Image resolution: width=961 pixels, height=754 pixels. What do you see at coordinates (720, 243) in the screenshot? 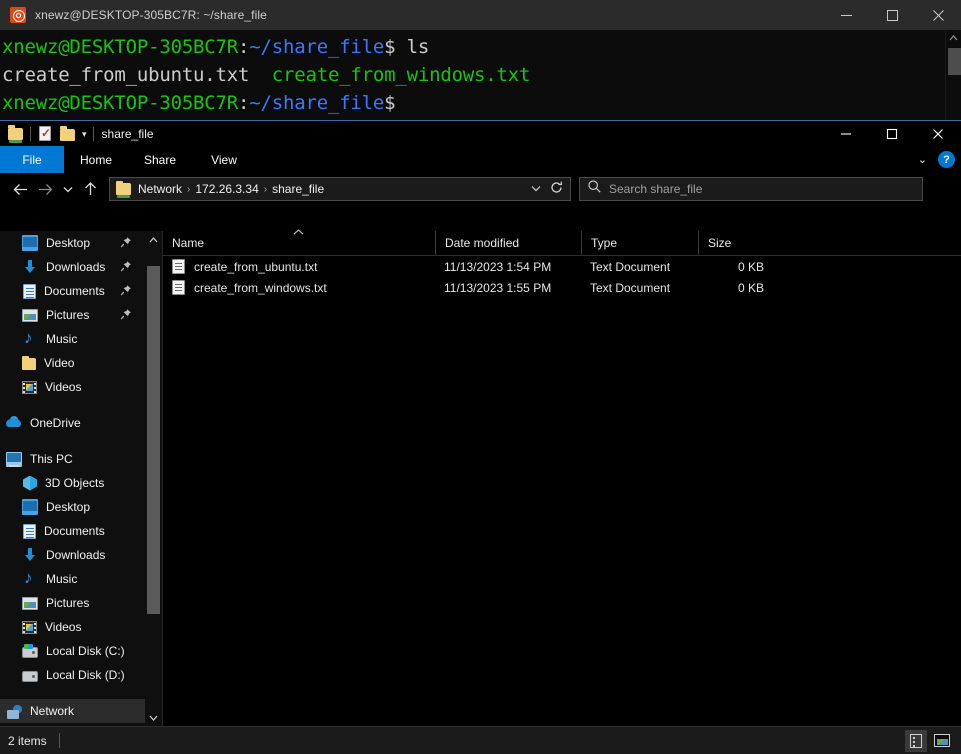
I see `column-header-label: Size` at bounding box center [720, 243].